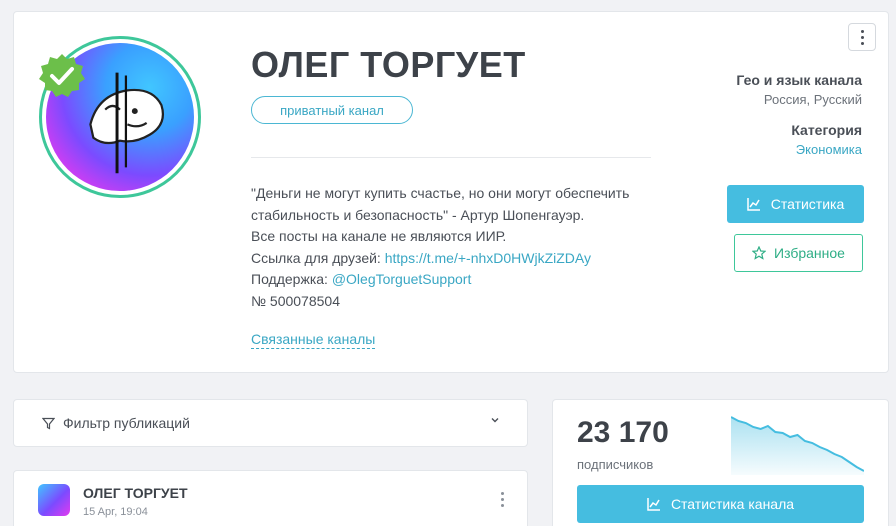  Describe the element at coordinates (332, 110) in the screenshot. I see `private-channel-badge: приватный канал` at that location.